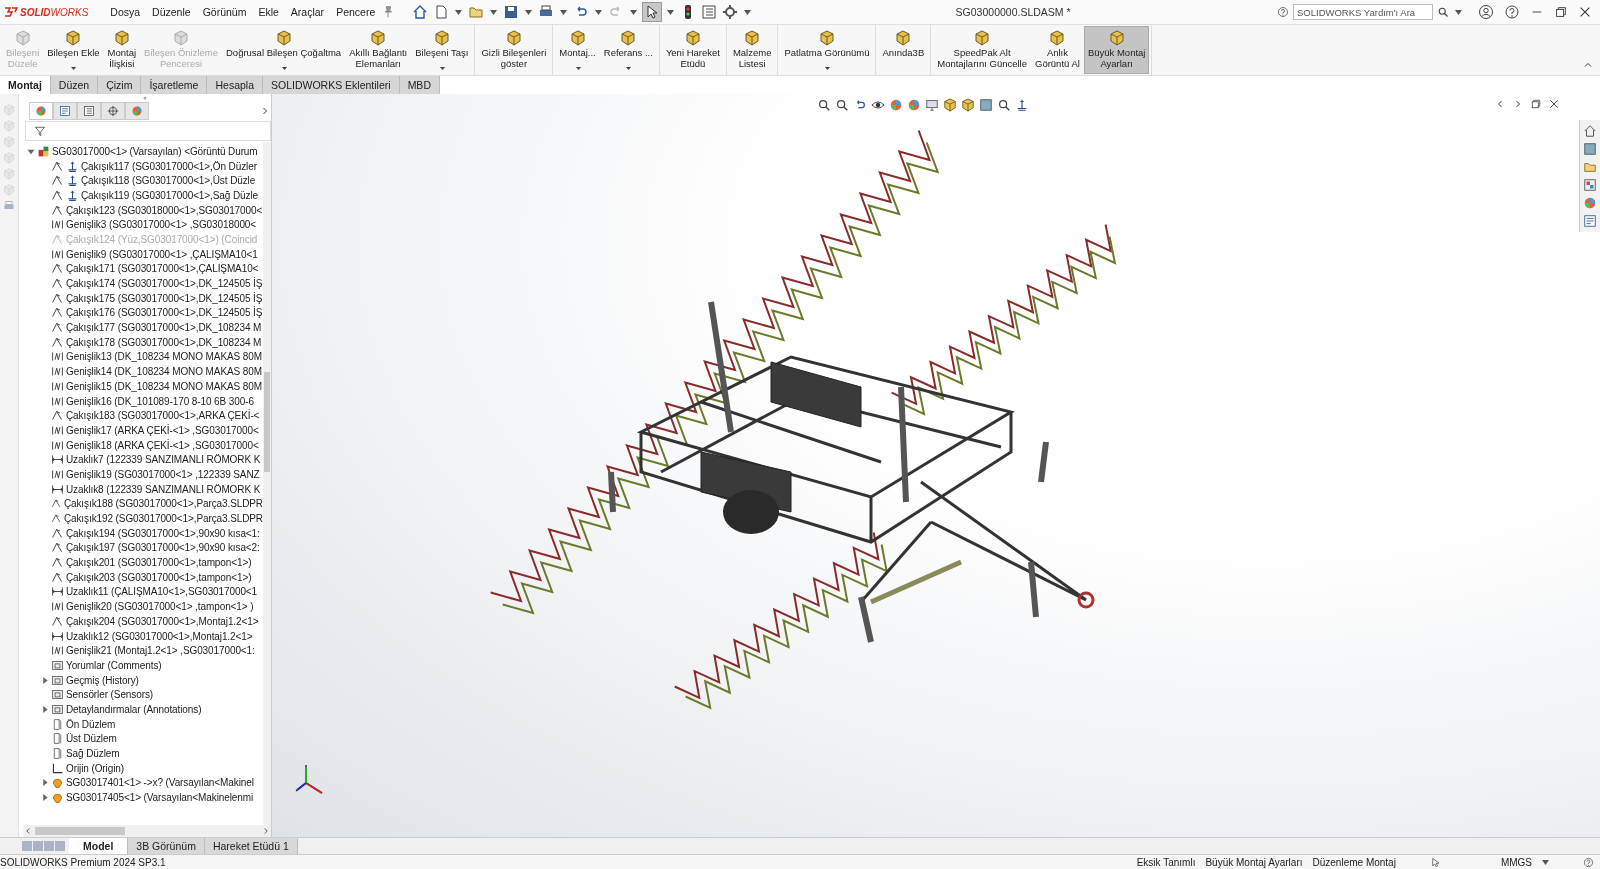  What do you see at coordinates (419, 85) in the screenshot?
I see `ribbon-tab: MBD` at bounding box center [419, 85].